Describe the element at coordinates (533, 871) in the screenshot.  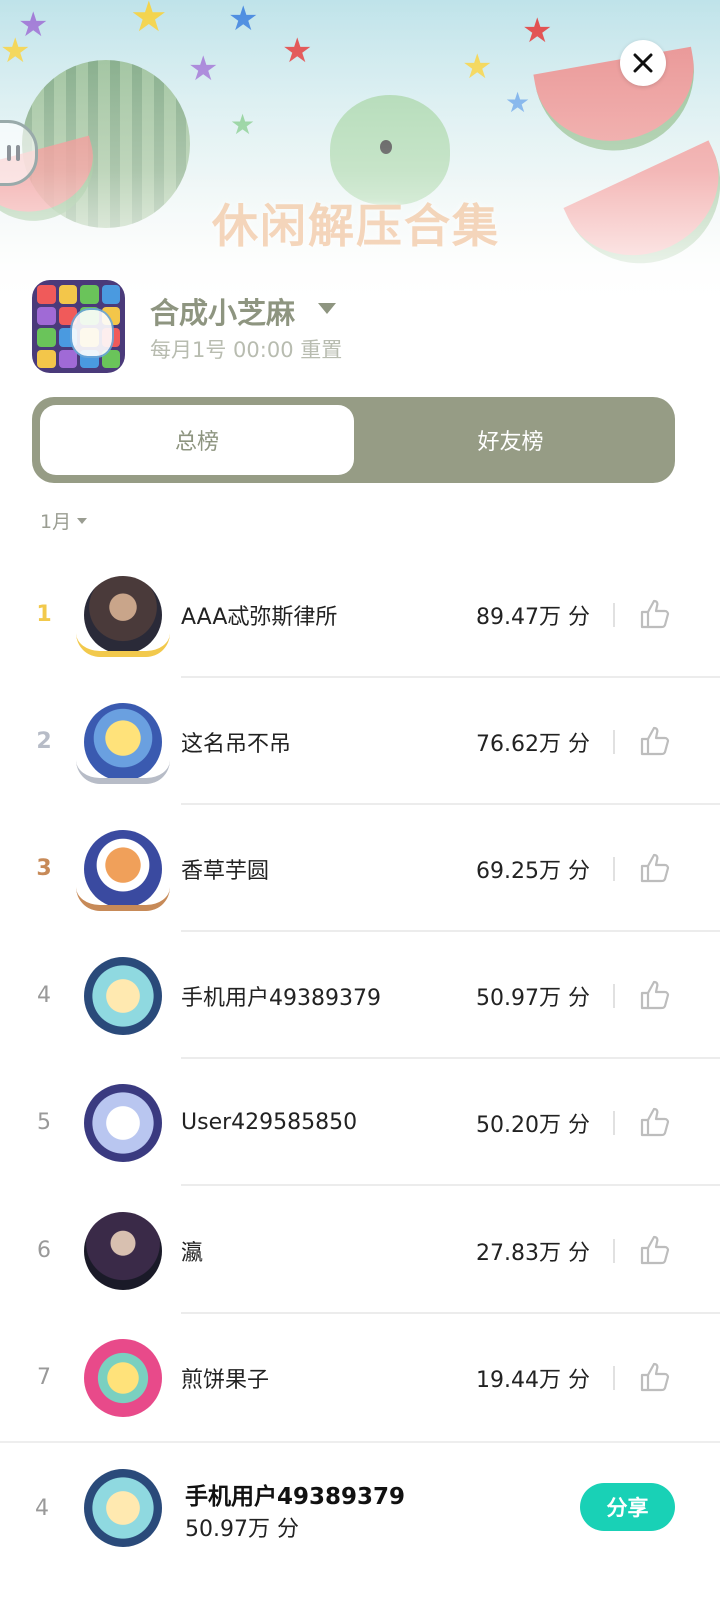
I see `player-score: 69.25万 分` at that location.